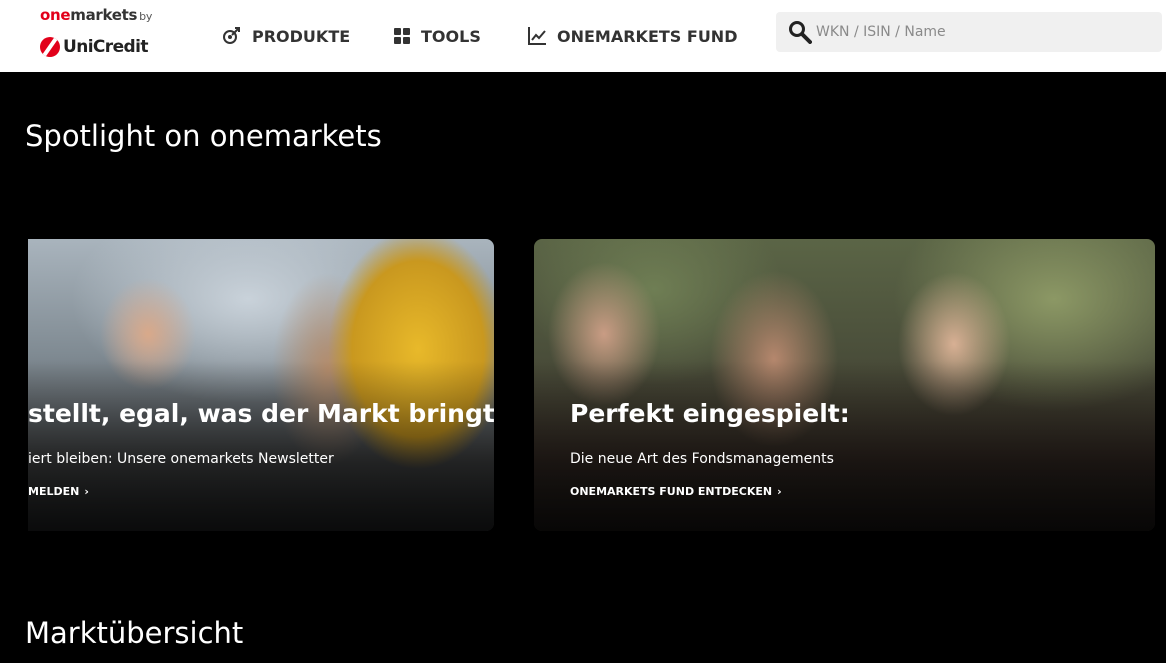  Describe the element at coordinates (55, 15) in the screenshot. I see `logo-one-text: one` at that location.